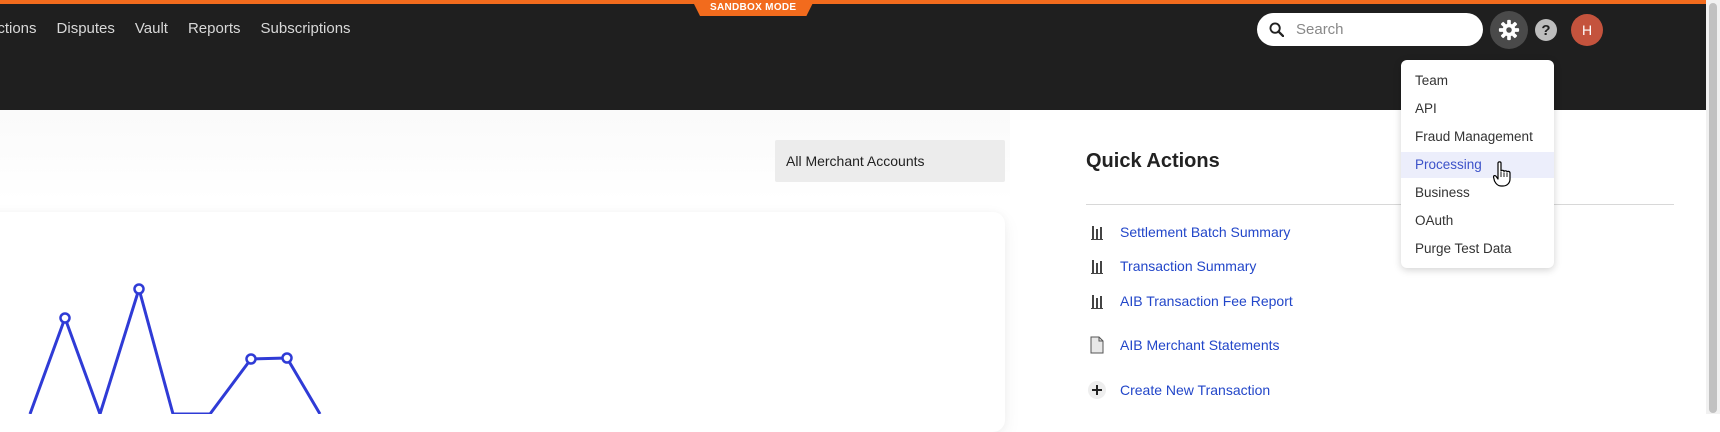 The image size is (1720, 432). Describe the element at coordinates (753, 8) in the screenshot. I see `sandbox-mode-badge: SANDBOX MODE` at that location.